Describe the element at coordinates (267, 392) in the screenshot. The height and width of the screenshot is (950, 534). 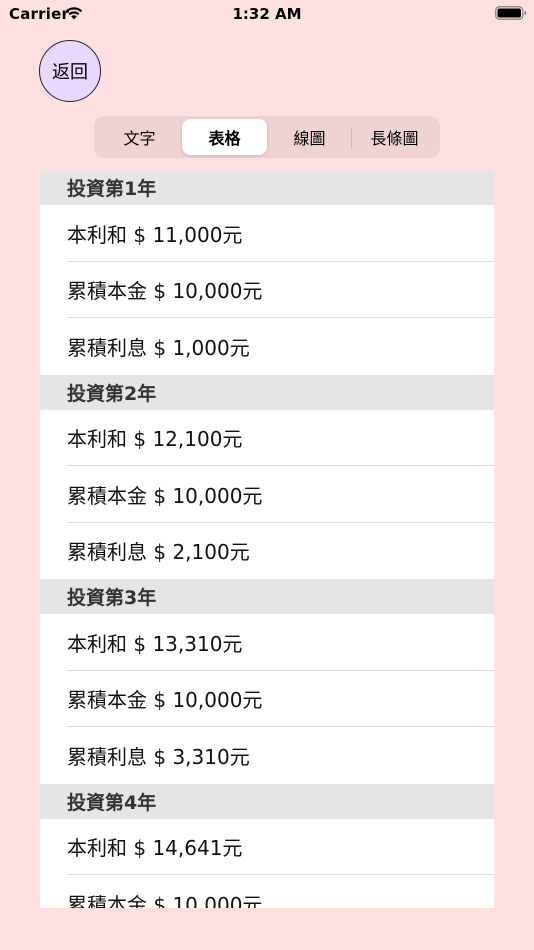
I see `section-header: 投資第2年` at that location.